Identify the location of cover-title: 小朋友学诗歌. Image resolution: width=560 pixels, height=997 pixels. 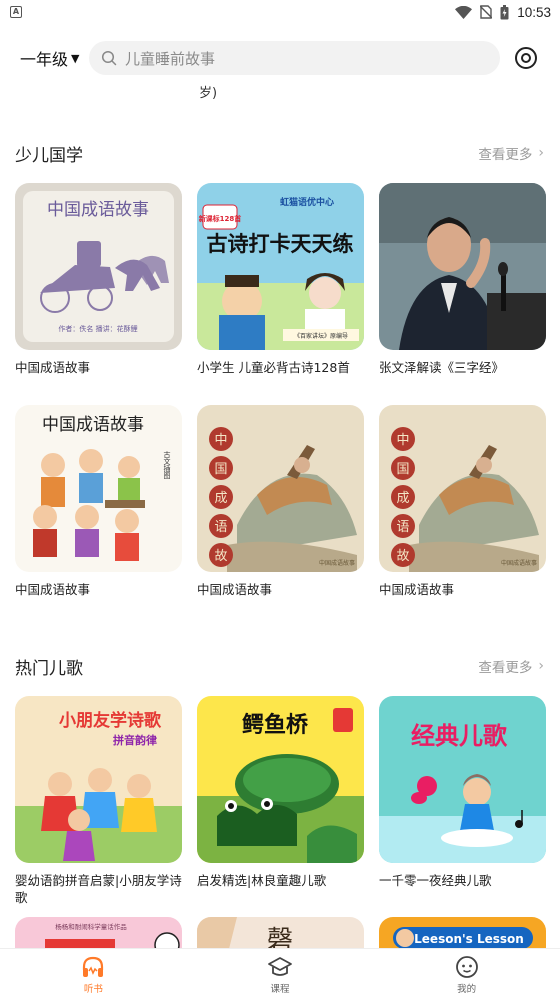
(110, 720).